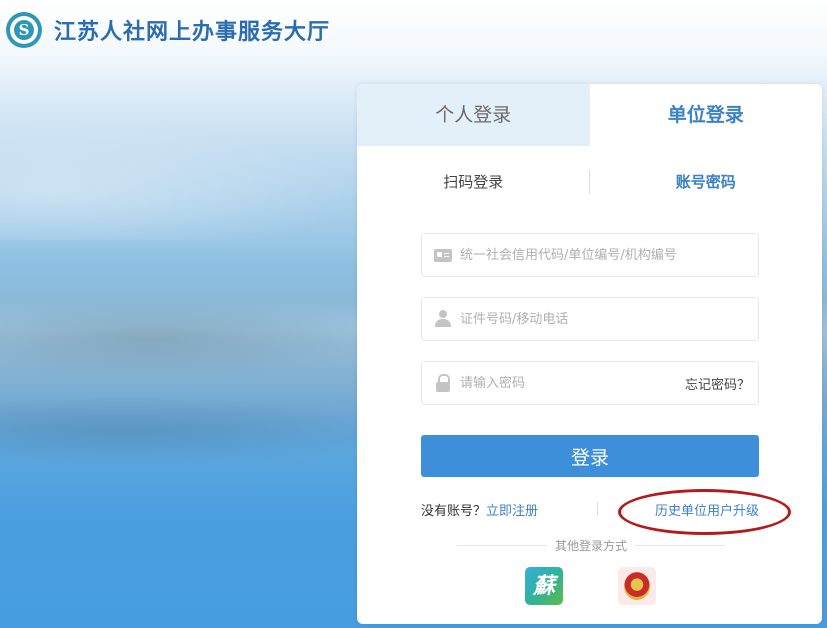 The width and height of the screenshot is (827, 628). Describe the element at coordinates (597, 509) in the screenshot. I see `register-divider` at that location.